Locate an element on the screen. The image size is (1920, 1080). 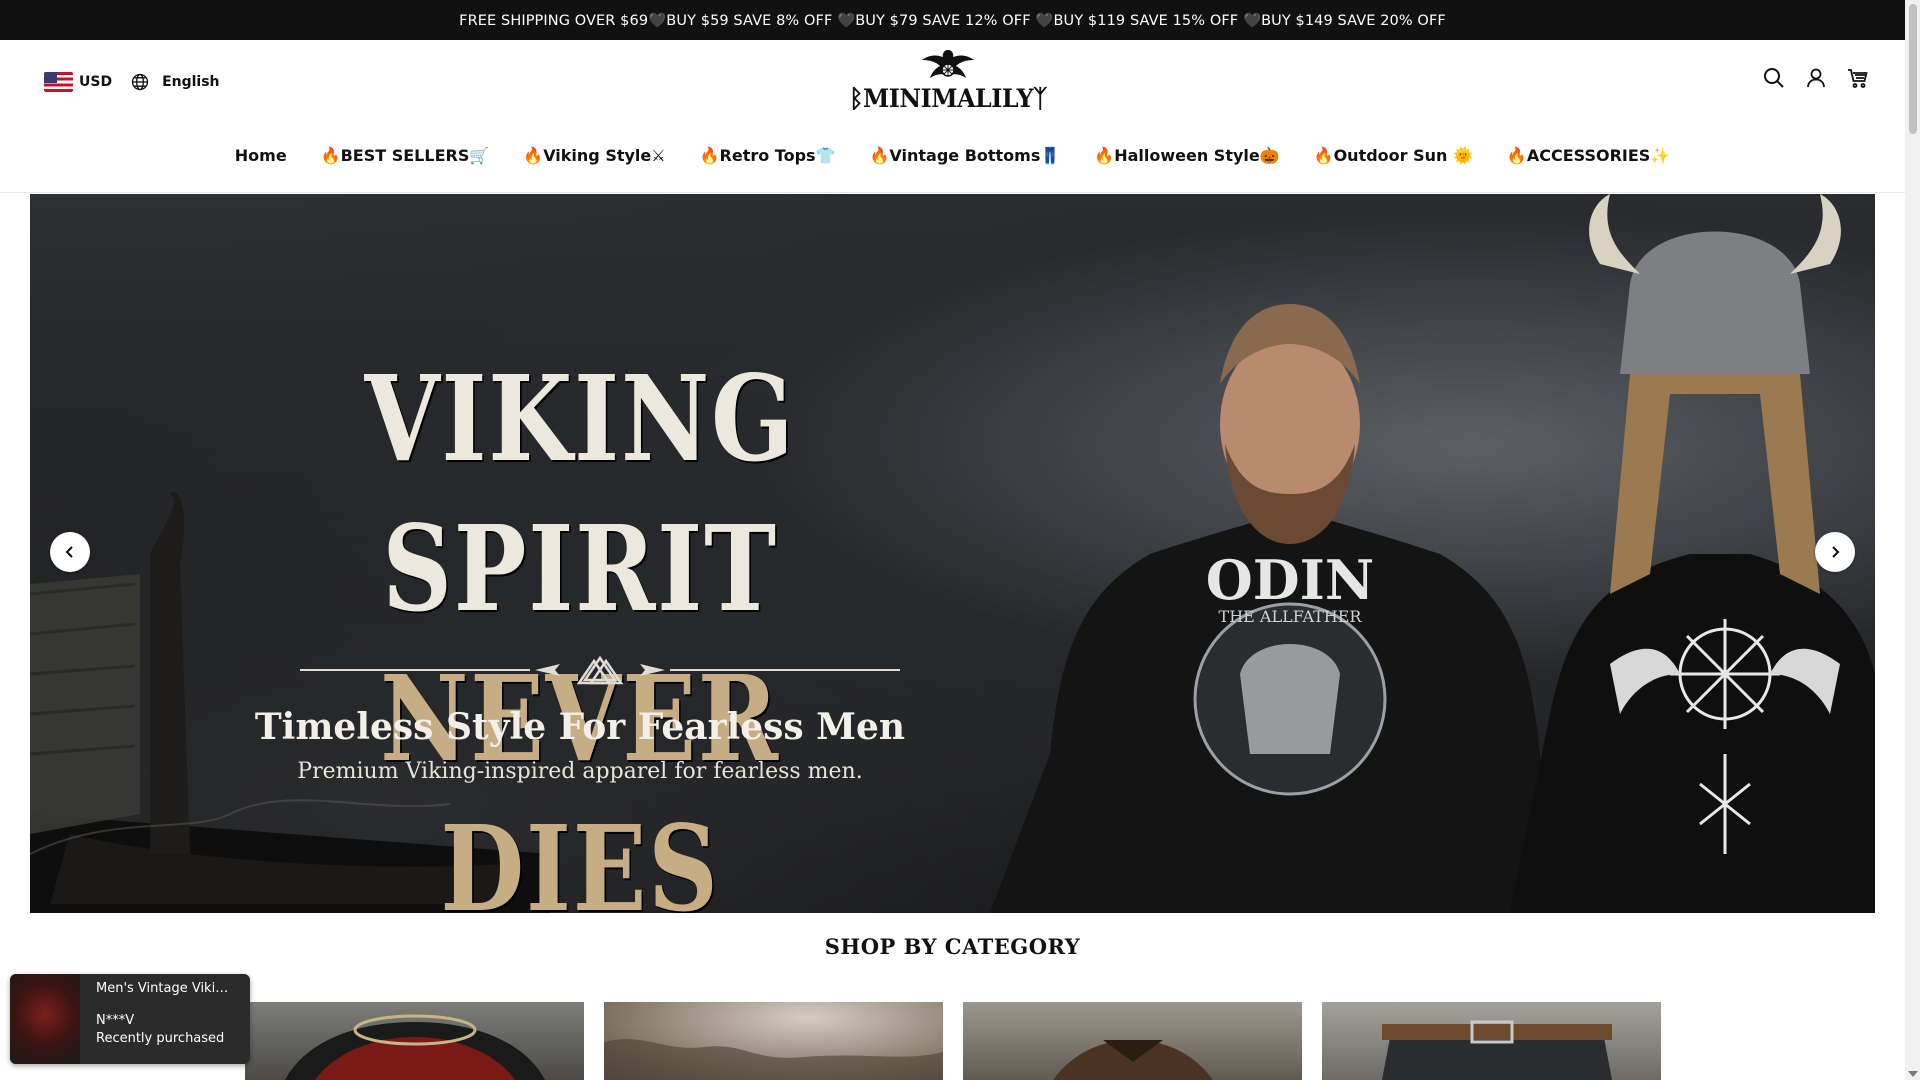
globe-icon is located at coordinates (140, 82).